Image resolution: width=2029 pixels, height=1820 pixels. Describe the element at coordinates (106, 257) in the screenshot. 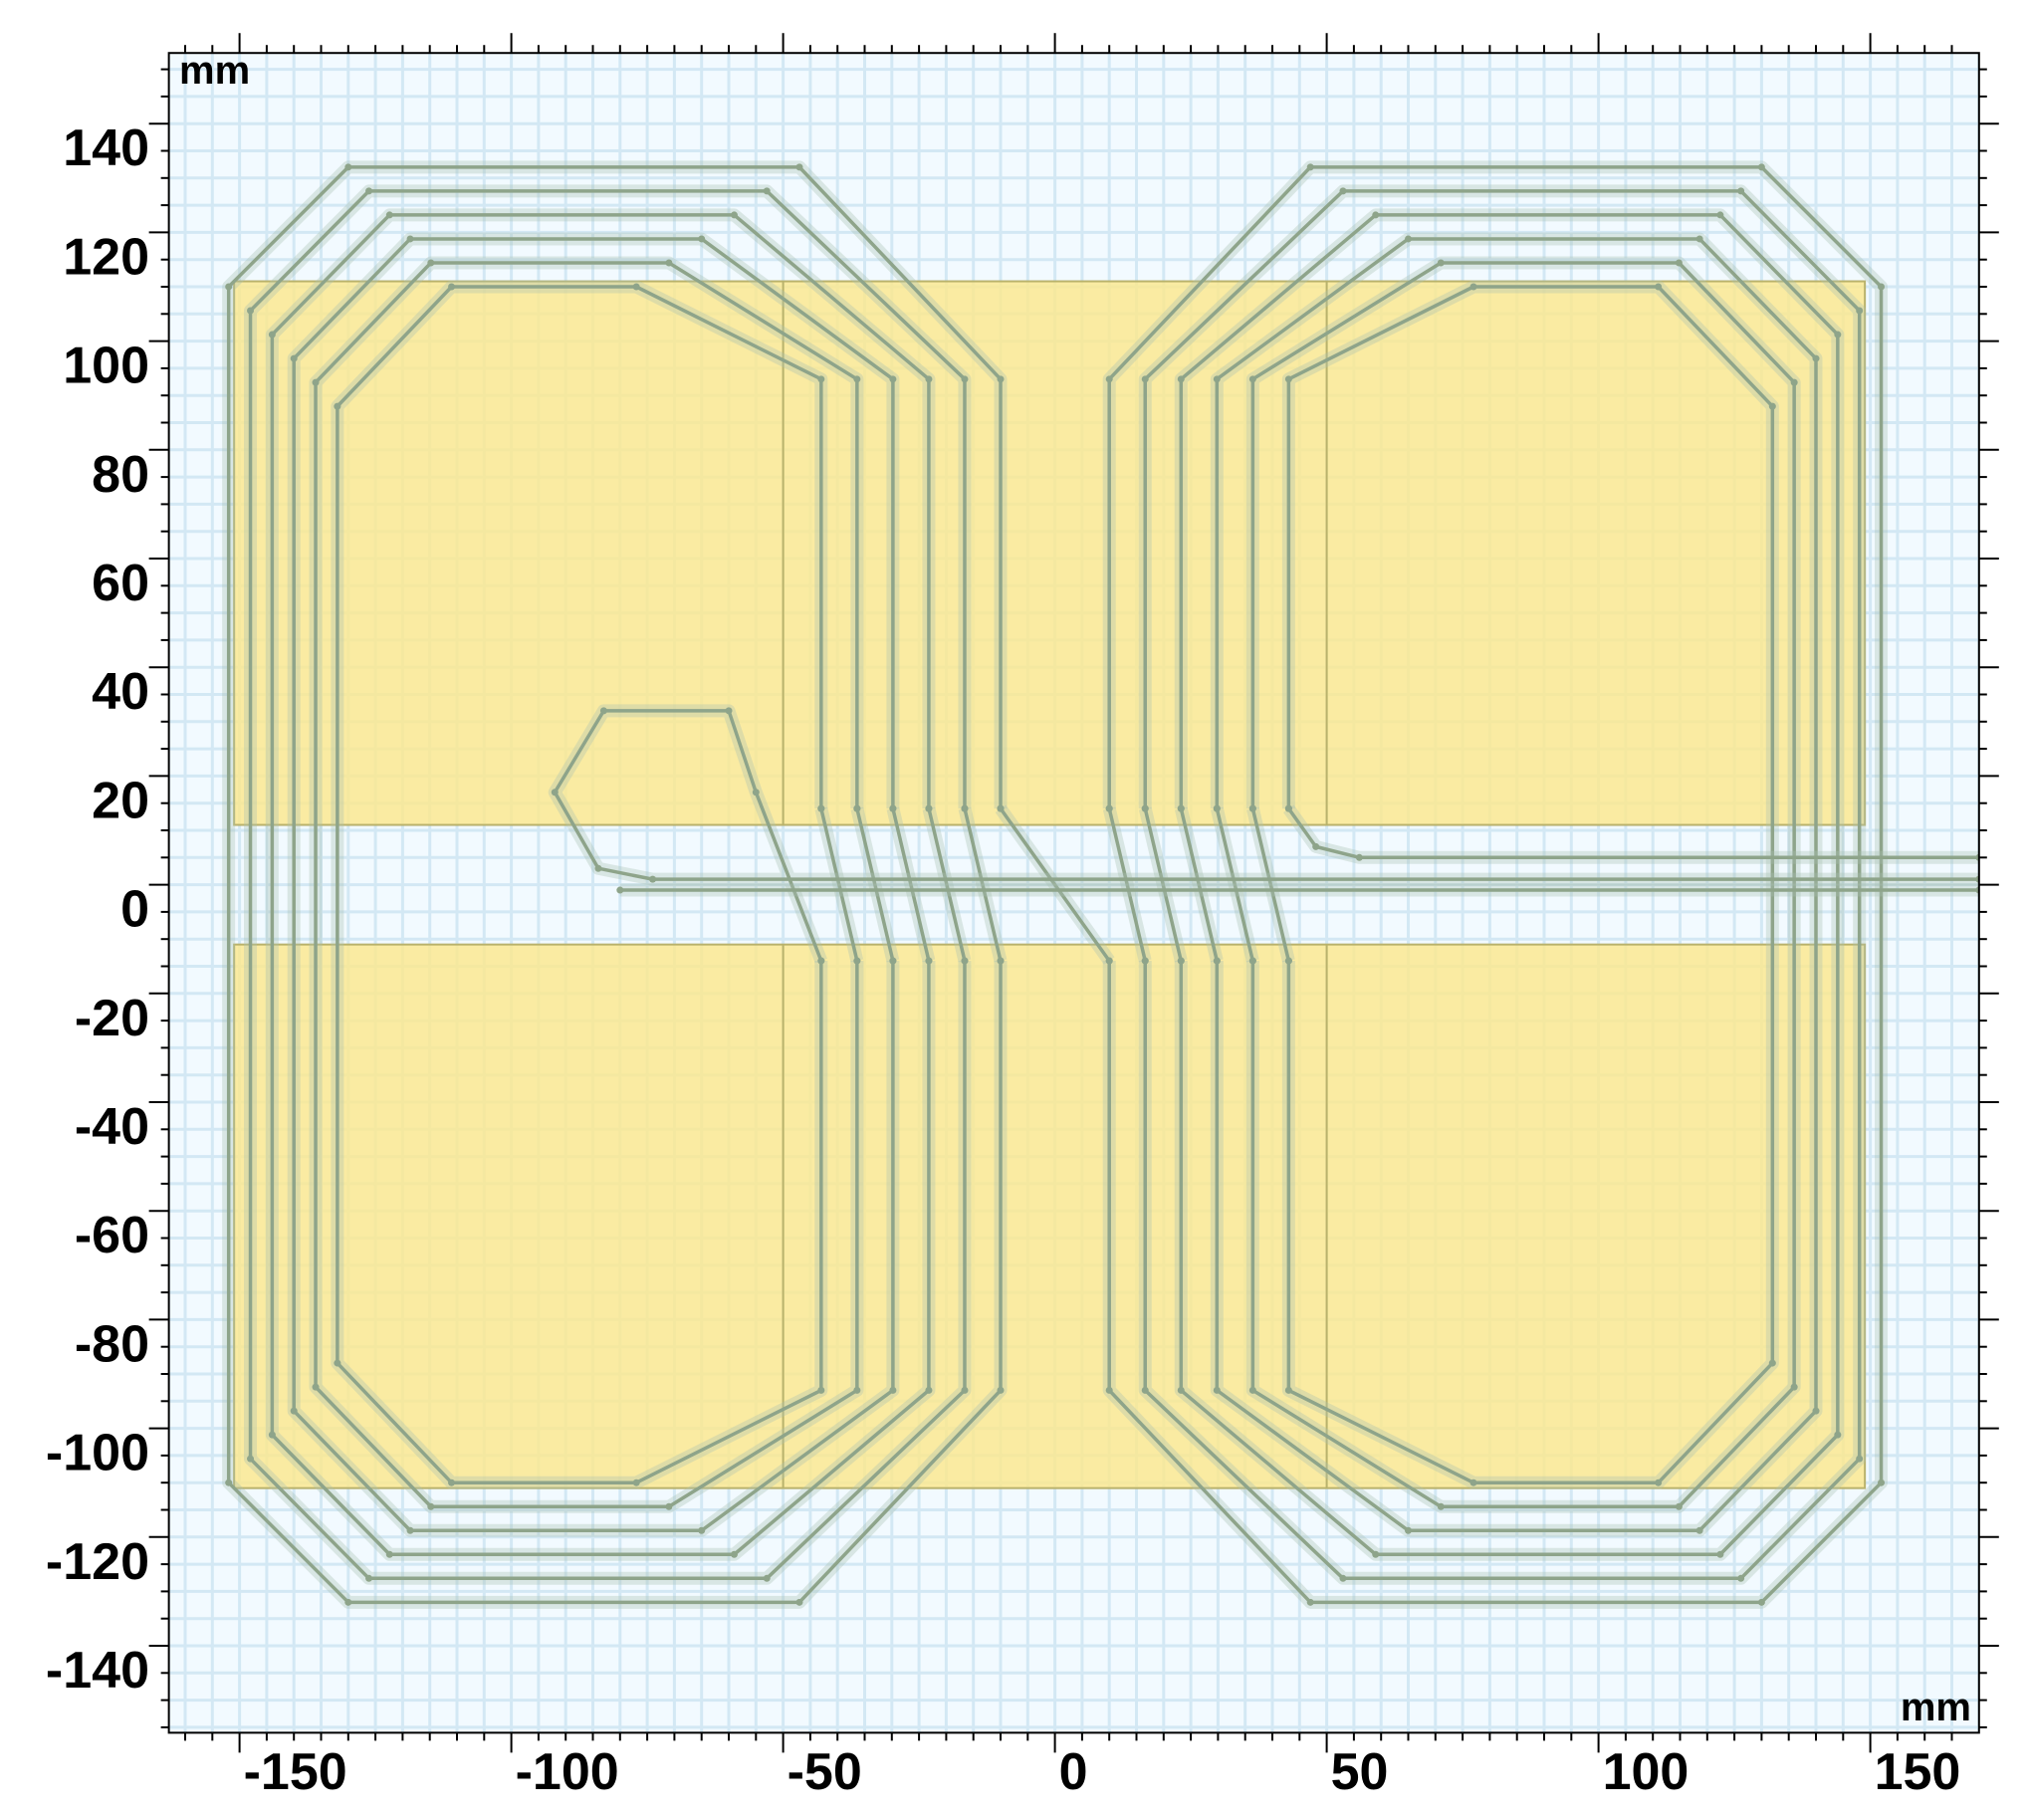

I see `y-tick-label: 120` at that location.